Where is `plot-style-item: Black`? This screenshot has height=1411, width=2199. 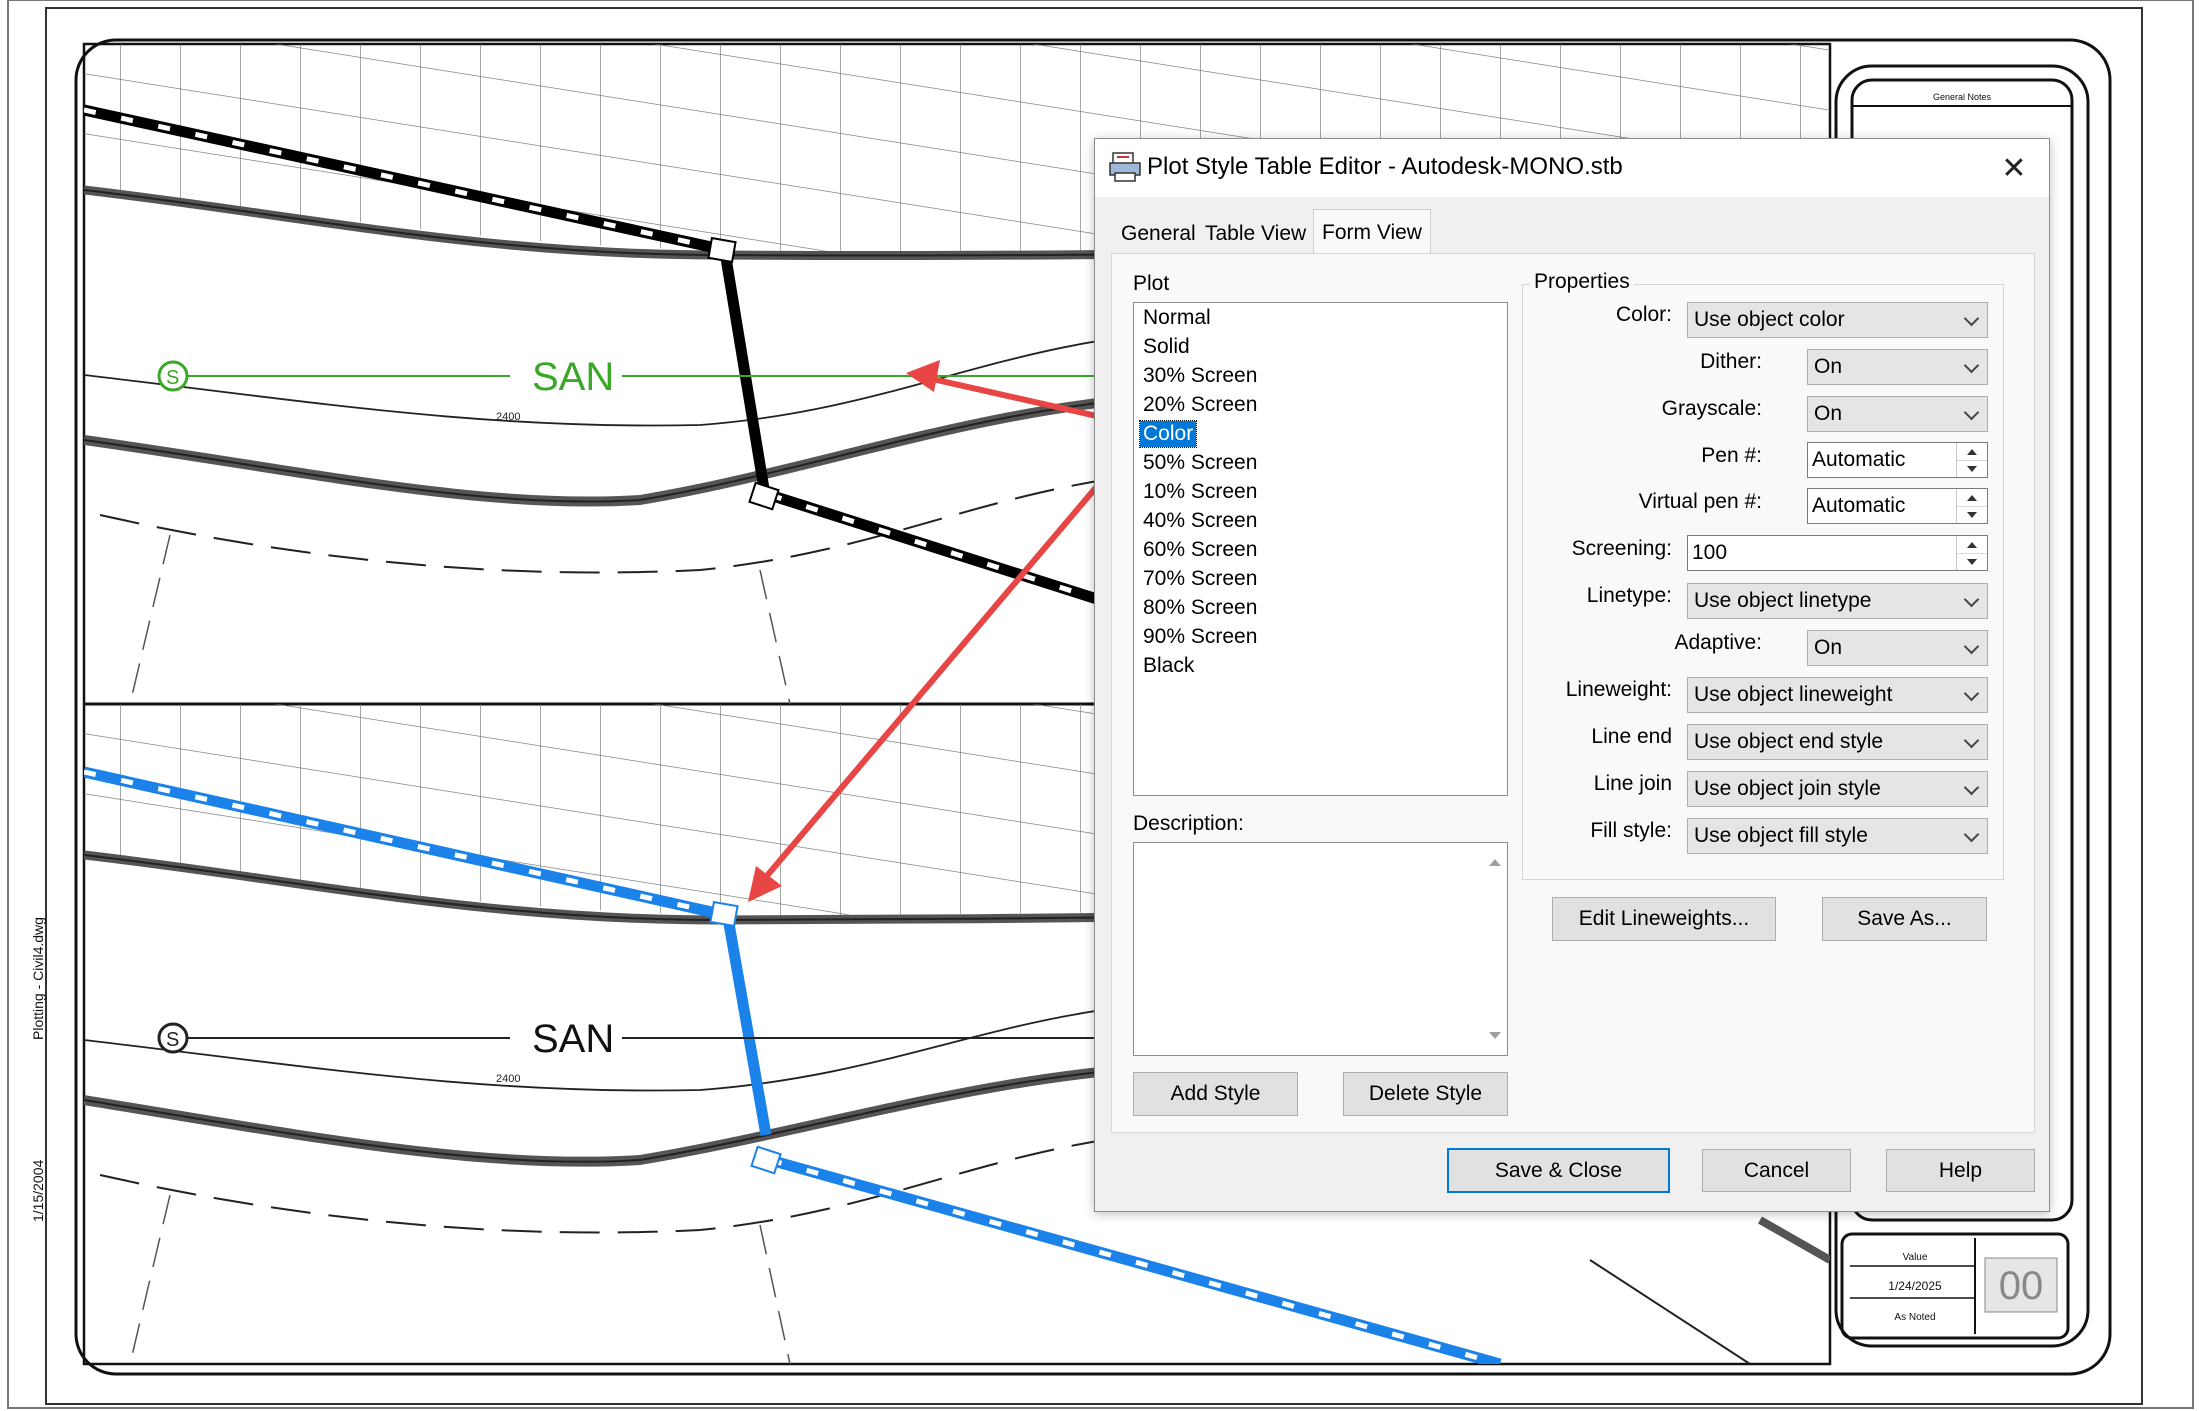 plot-style-item: Black is located at coordinates (1168, 666).